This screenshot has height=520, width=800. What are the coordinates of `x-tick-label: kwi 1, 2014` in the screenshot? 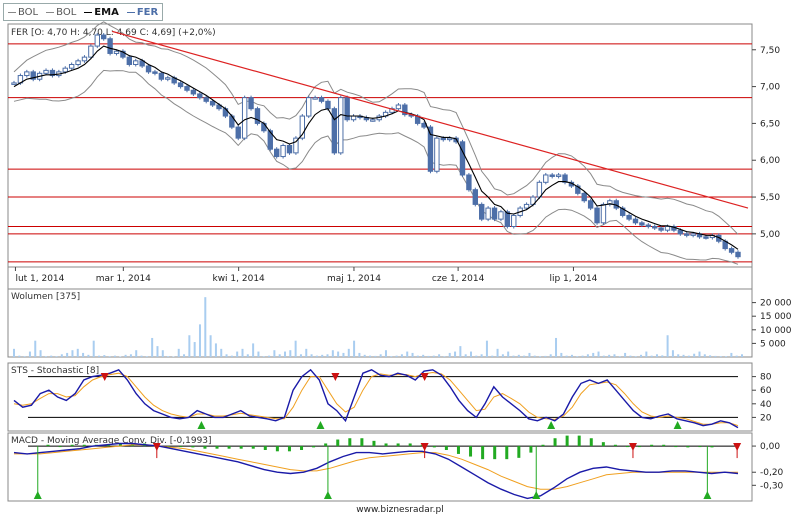 It's located at (238, 279).